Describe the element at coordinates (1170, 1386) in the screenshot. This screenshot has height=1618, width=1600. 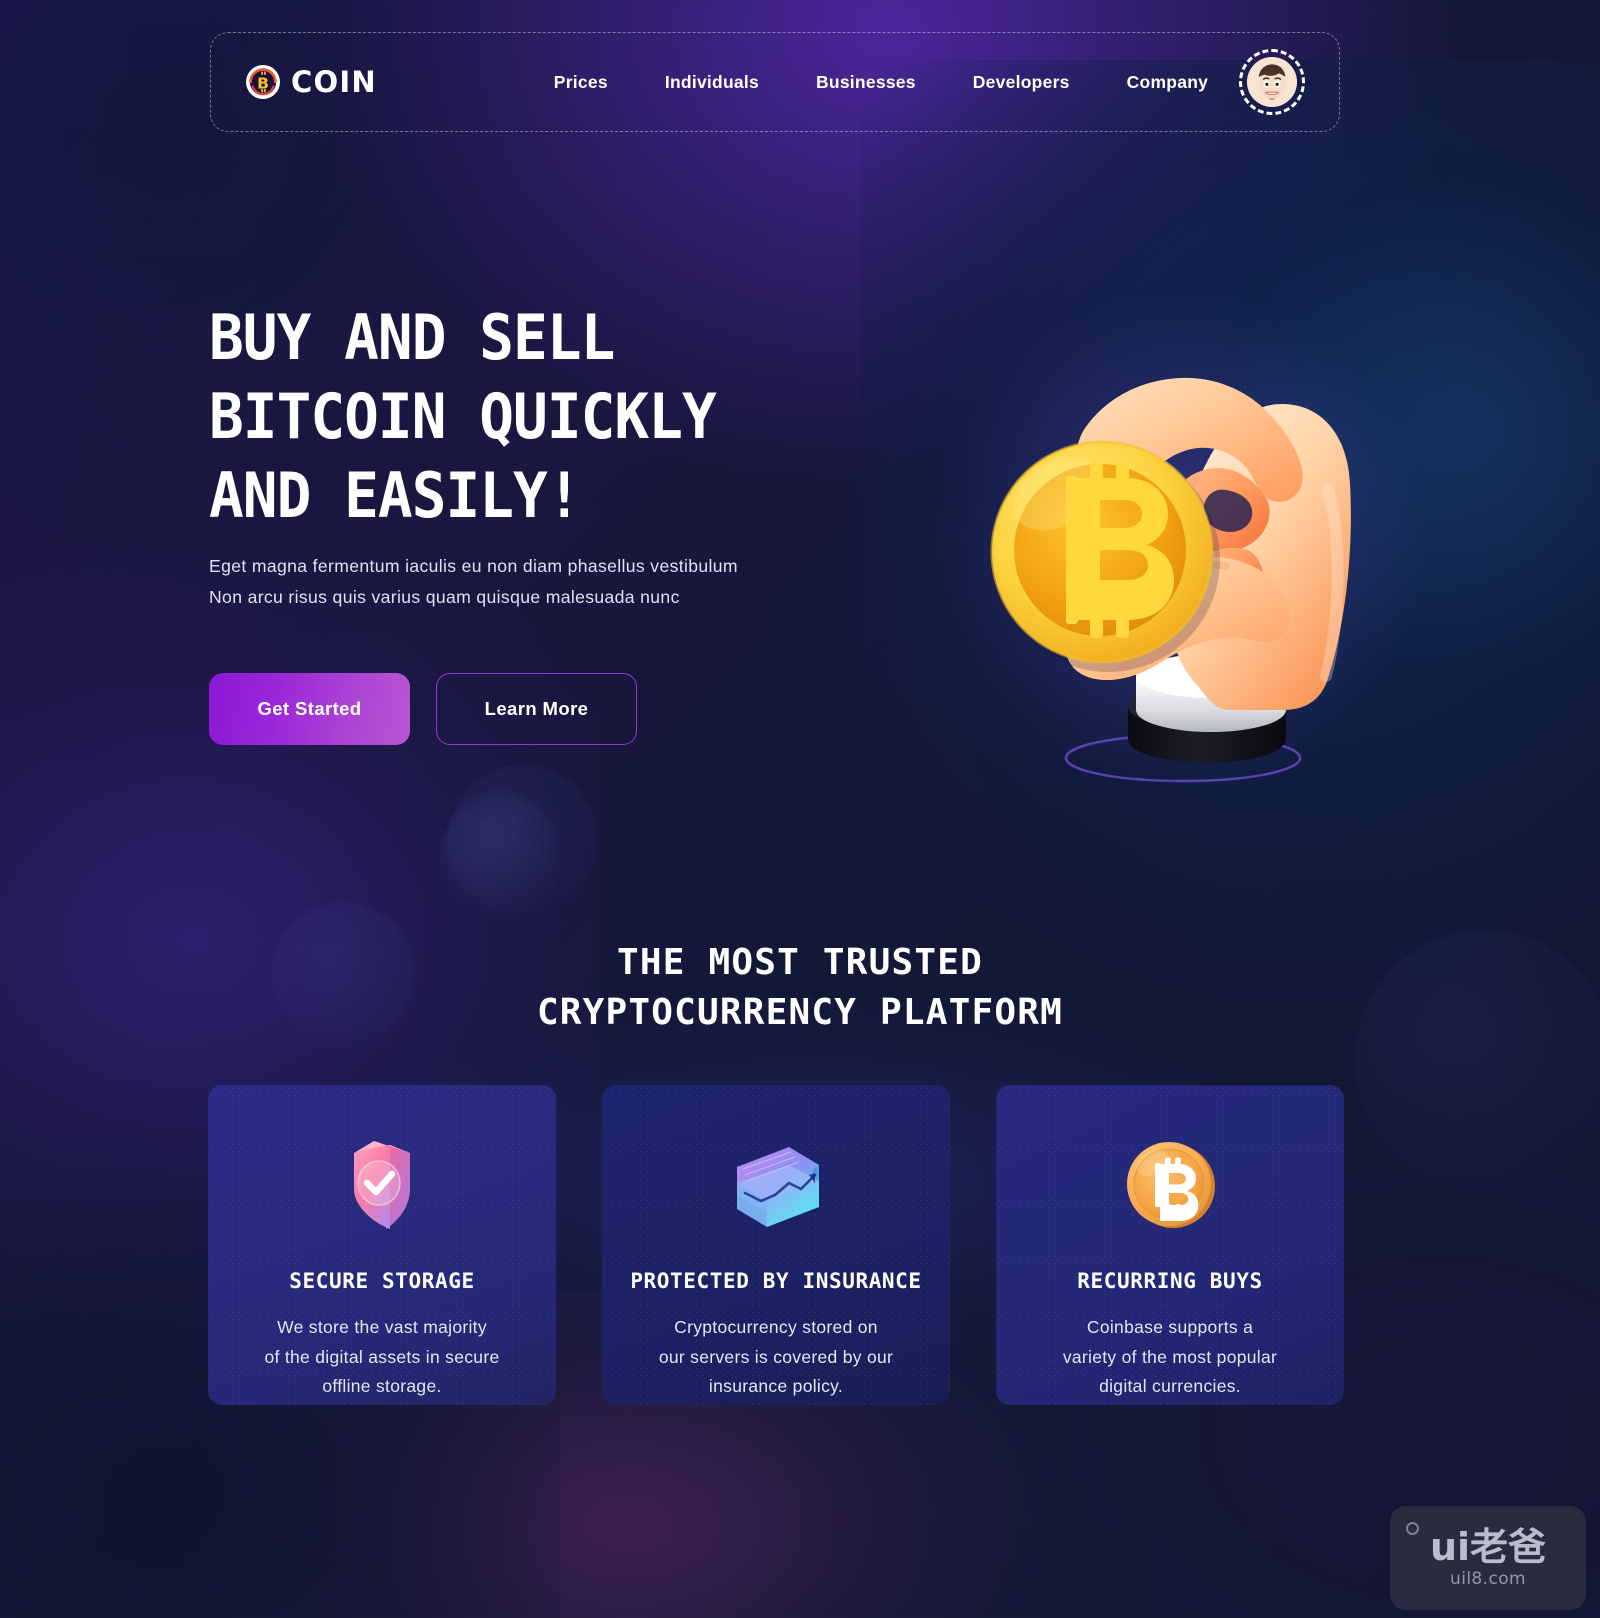
I see `card-desc-line: digital currencies.` at that location.